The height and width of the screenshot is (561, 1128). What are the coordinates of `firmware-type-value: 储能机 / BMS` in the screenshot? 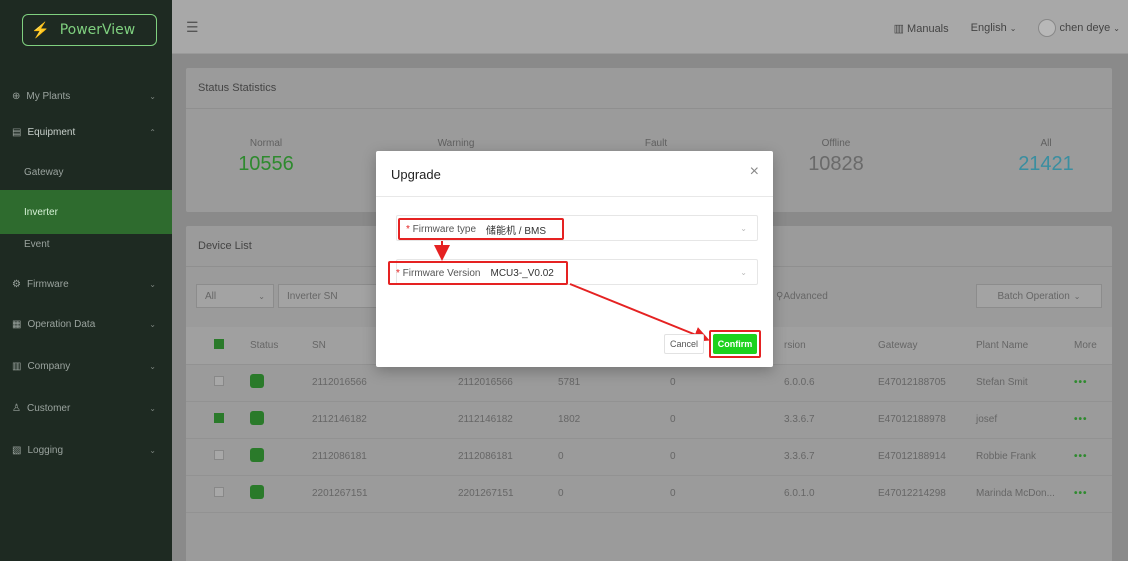 It's located at (516, 231).